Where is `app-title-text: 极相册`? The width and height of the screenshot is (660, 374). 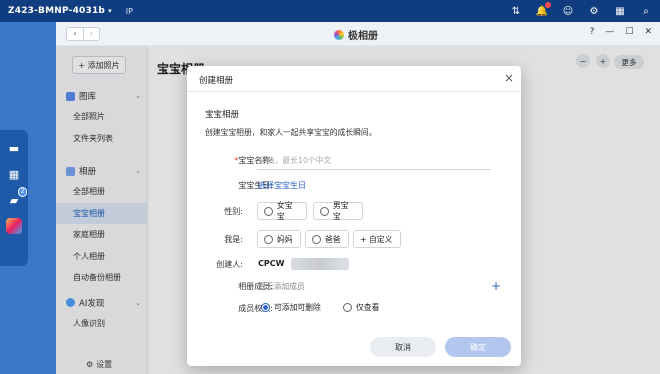
app-title-text: 极相册 is located at coordinates (363, 36).